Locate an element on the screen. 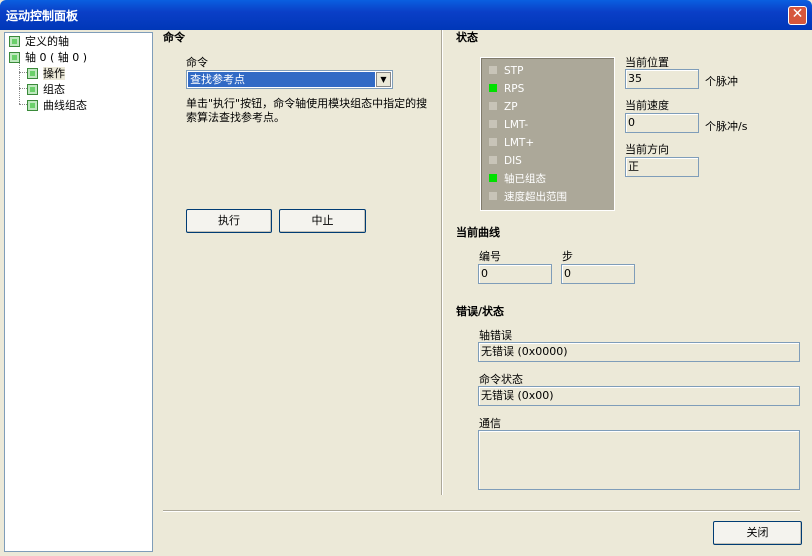 Image resolution: width=812 pixels, height=556 pixels. error-section-title: 错误/状态 is located at coordinates (480, 311).